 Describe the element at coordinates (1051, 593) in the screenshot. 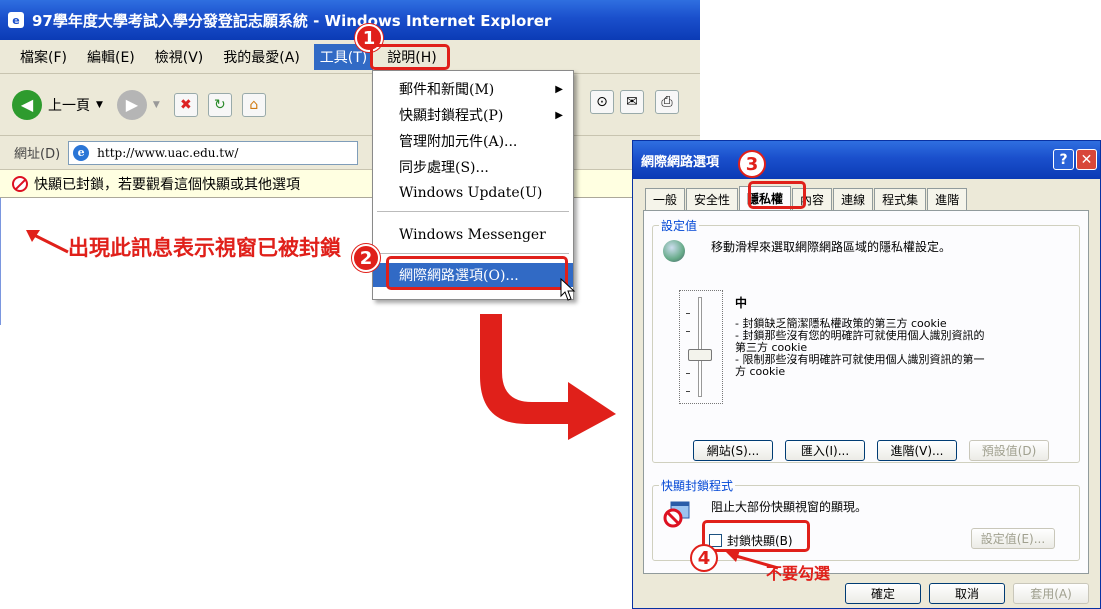

I see `apply-button: 套用(A)` at that location.